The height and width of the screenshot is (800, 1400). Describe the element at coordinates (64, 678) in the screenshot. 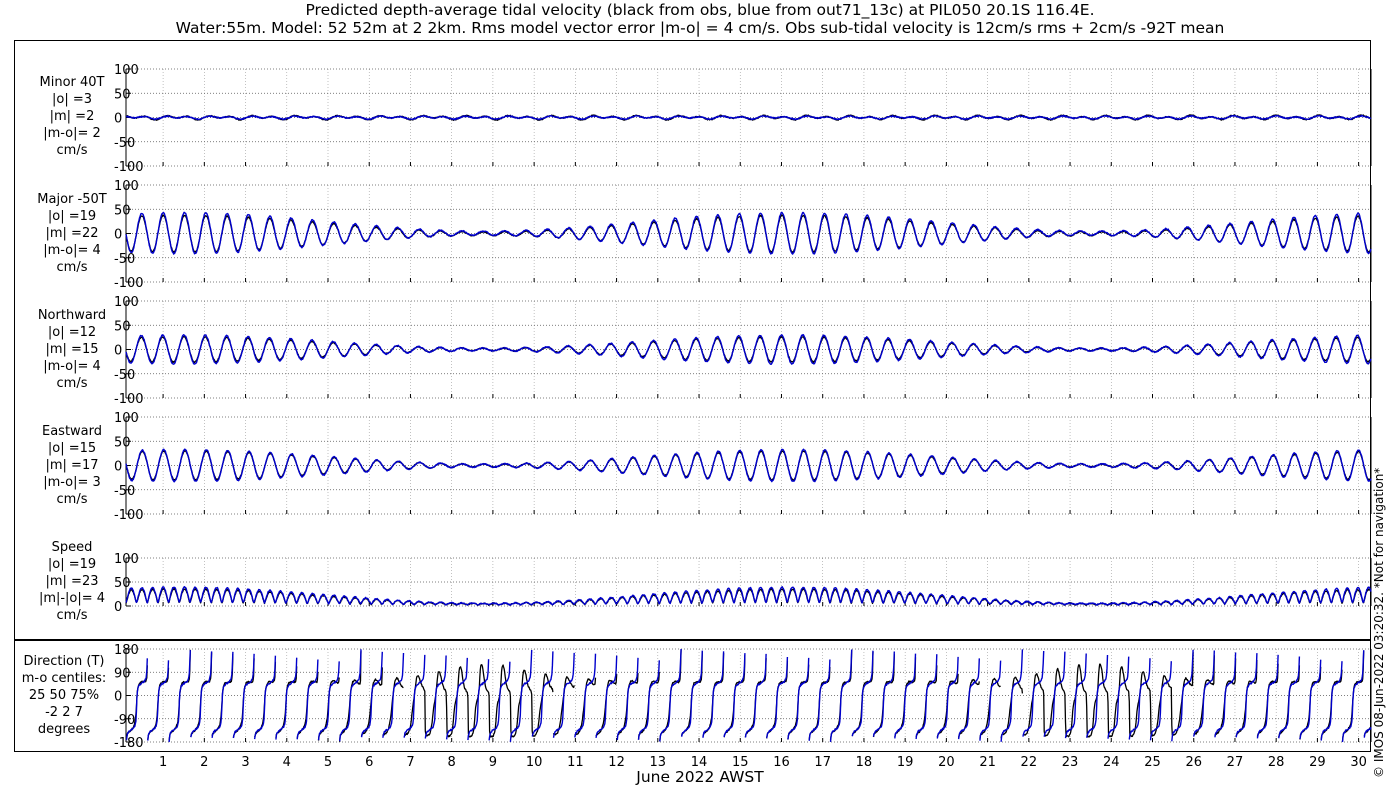

I see `panel-label-line: m-o centiles:` at that location.